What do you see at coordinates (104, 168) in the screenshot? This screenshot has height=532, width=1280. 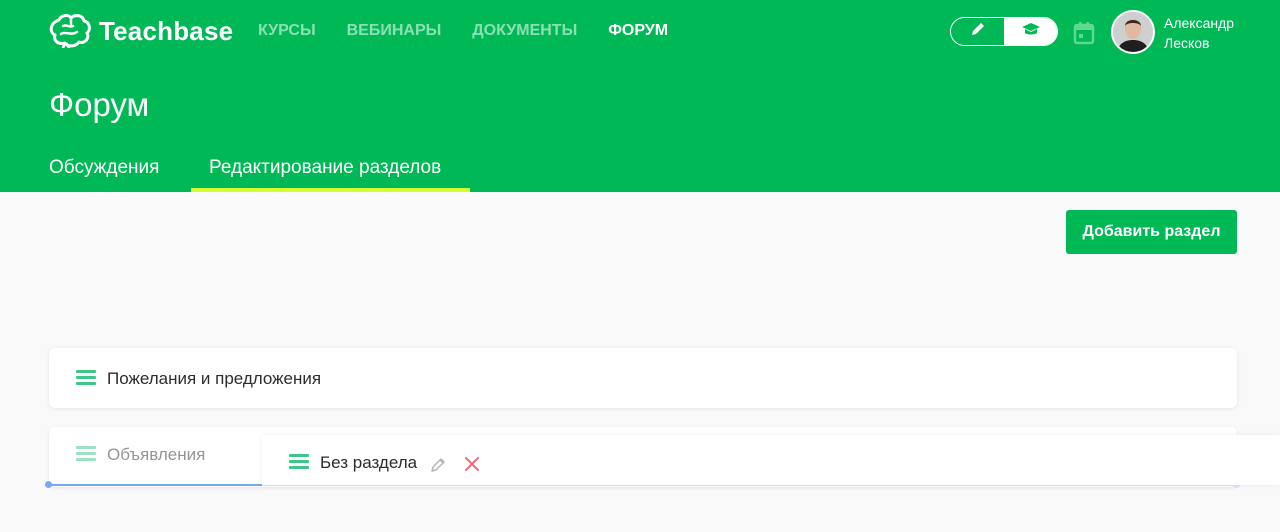 I see `tab-discussions: Обсуждения` at bounding box center [104, 168].